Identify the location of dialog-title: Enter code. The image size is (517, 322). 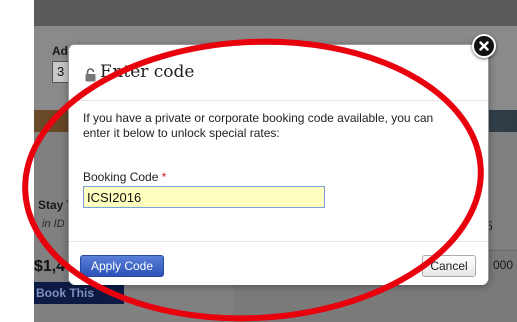
(147, 72).